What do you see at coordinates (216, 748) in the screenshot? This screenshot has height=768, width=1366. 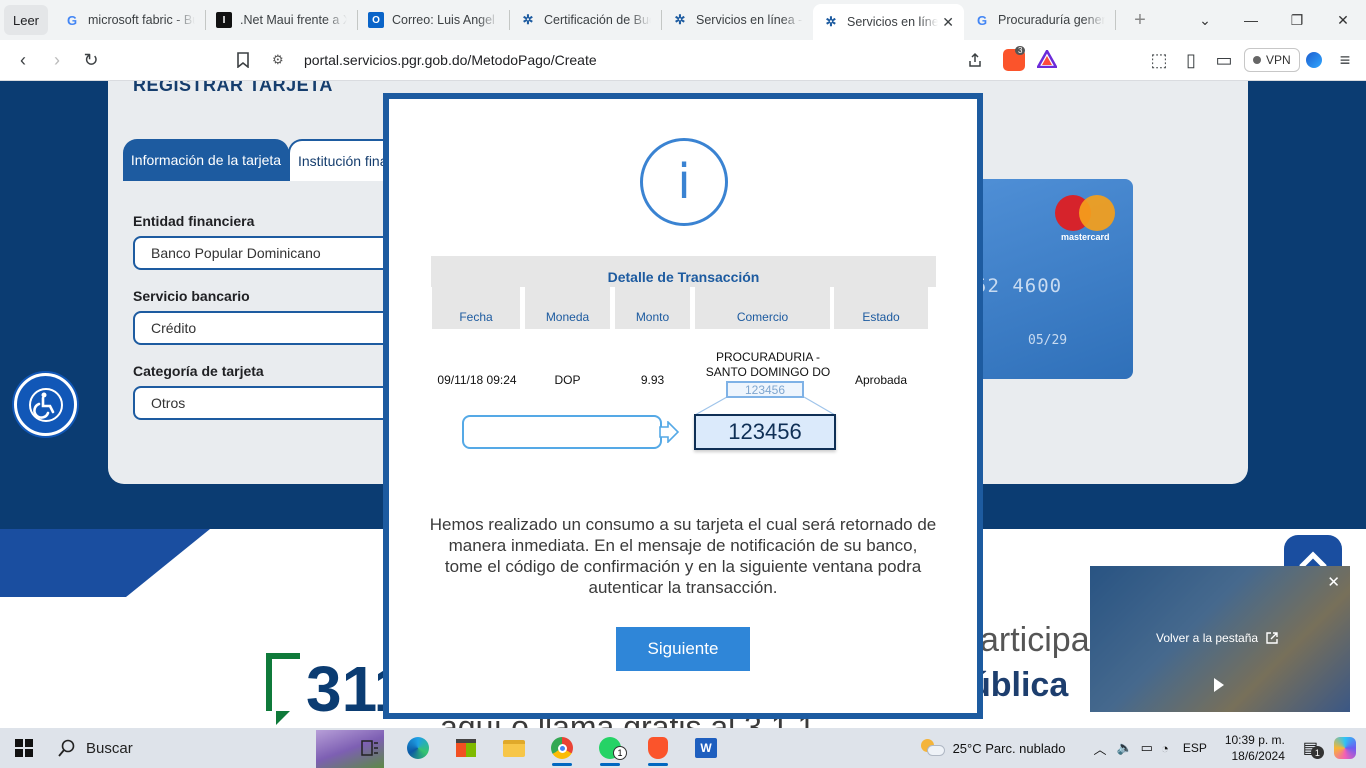 I see `taskbar-search: Buscar` at bounding box center [216, 748].